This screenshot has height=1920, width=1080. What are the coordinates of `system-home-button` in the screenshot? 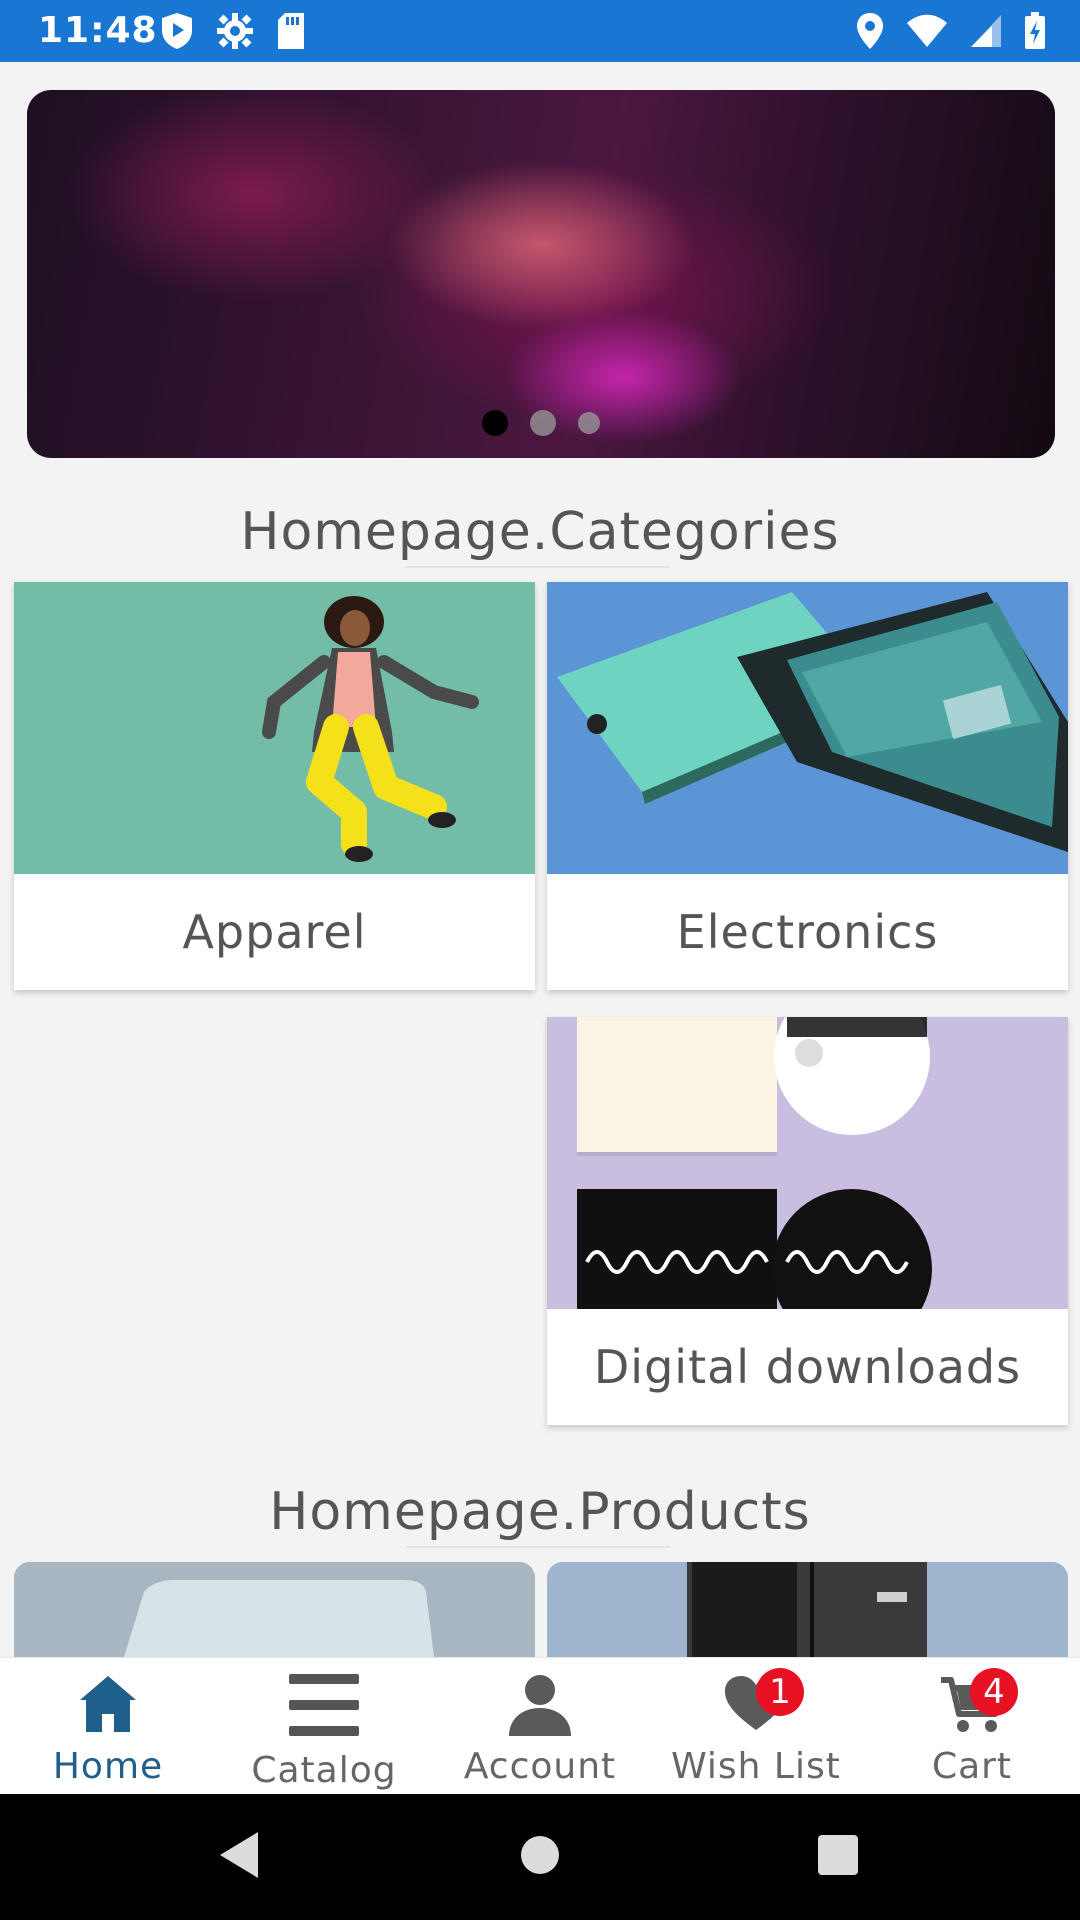 It's located at (540, 1857).